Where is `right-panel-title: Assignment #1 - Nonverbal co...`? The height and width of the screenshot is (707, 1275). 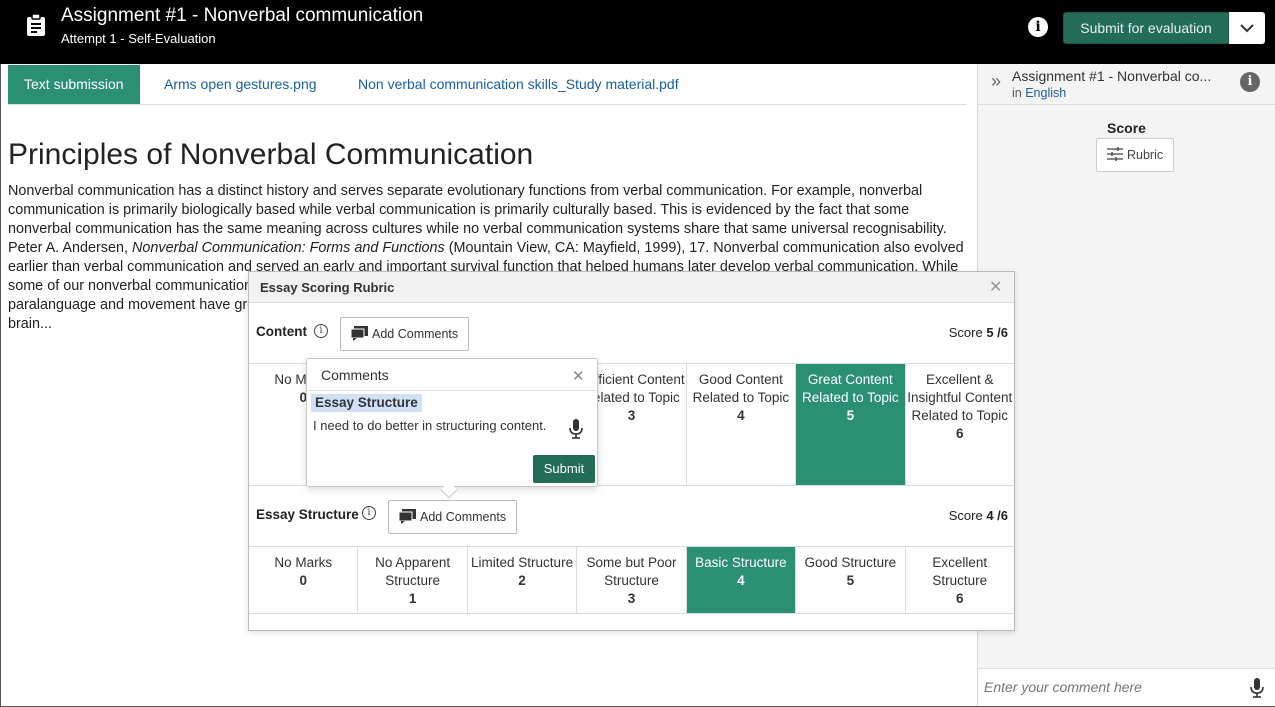 right-panel-title: Assignment #1 - Nonverbal co... is located at coordinates (1112, 76).